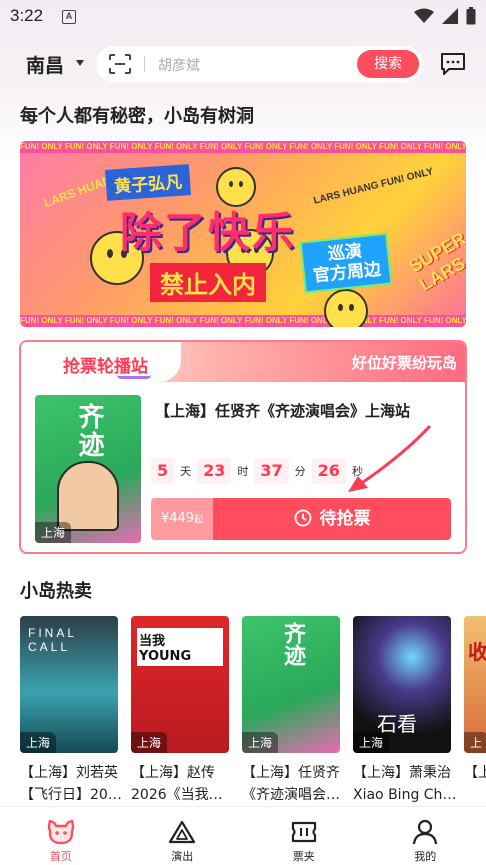  What do you see at coordinates (173, 773) in the screenshot?
I see `hot-item-name-line1: 【上海】赵传` at bounding box center [173, 773].